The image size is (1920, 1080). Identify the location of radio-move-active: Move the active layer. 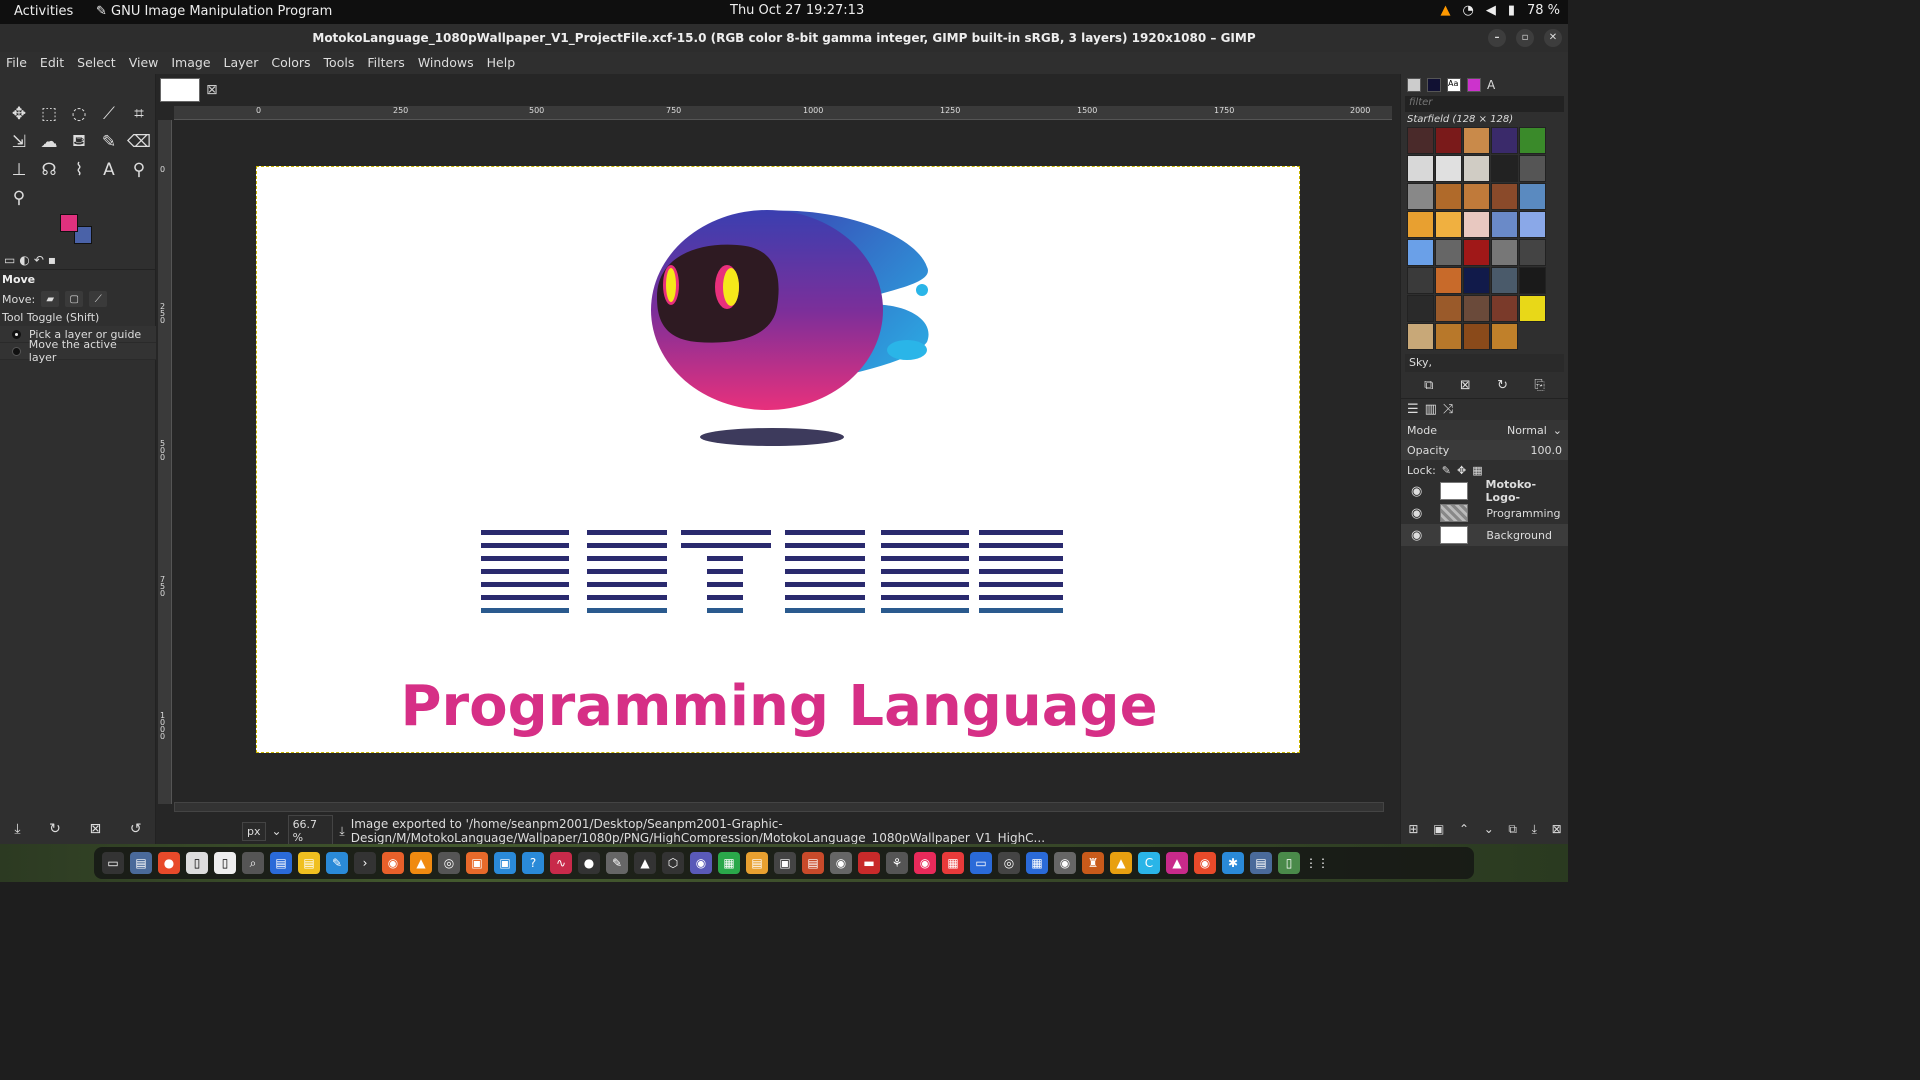
(78, 351).